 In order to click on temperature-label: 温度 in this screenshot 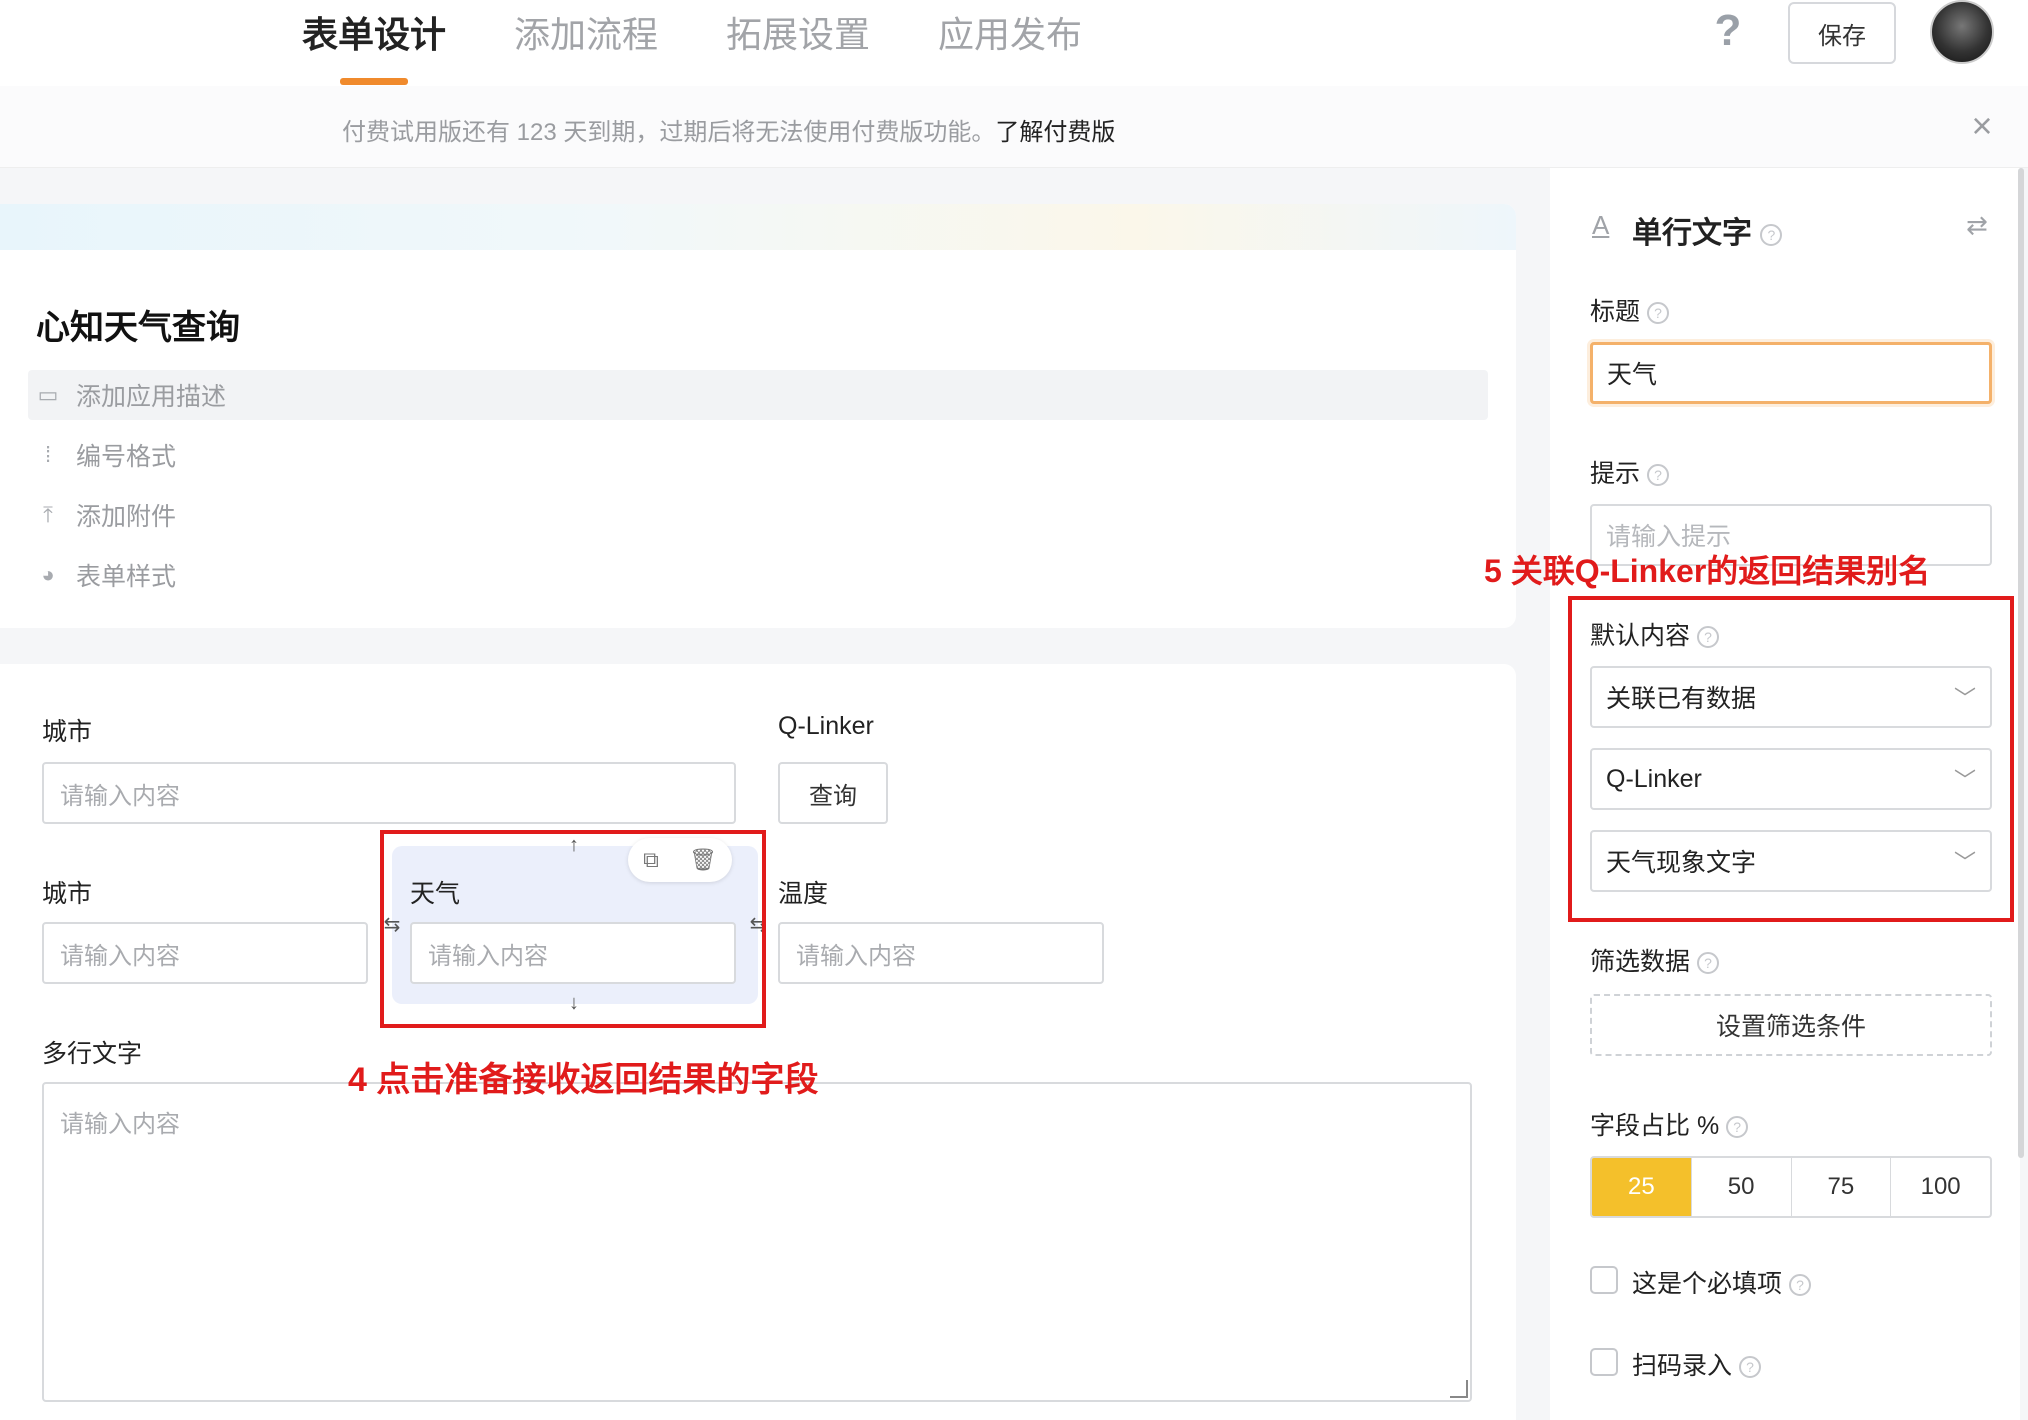, I will do `click(803, 894)`.